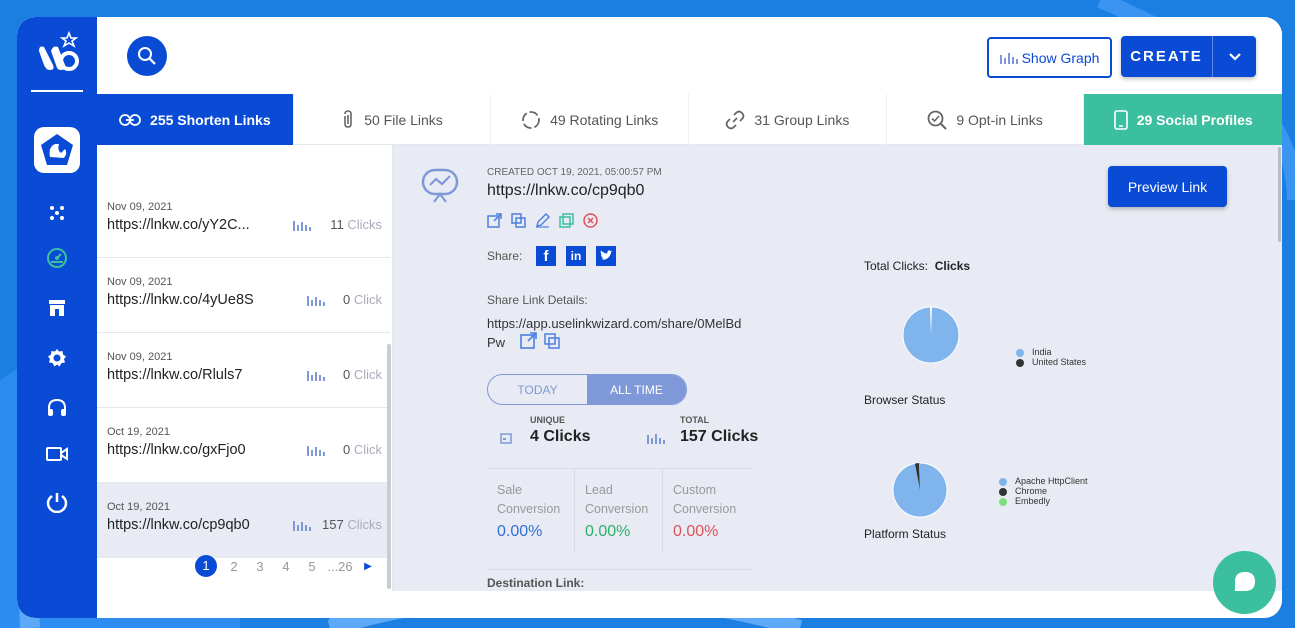  Describe the element at coordinates (576, 256) in the screenshot. I see `linkedin-icon: in` at that location.